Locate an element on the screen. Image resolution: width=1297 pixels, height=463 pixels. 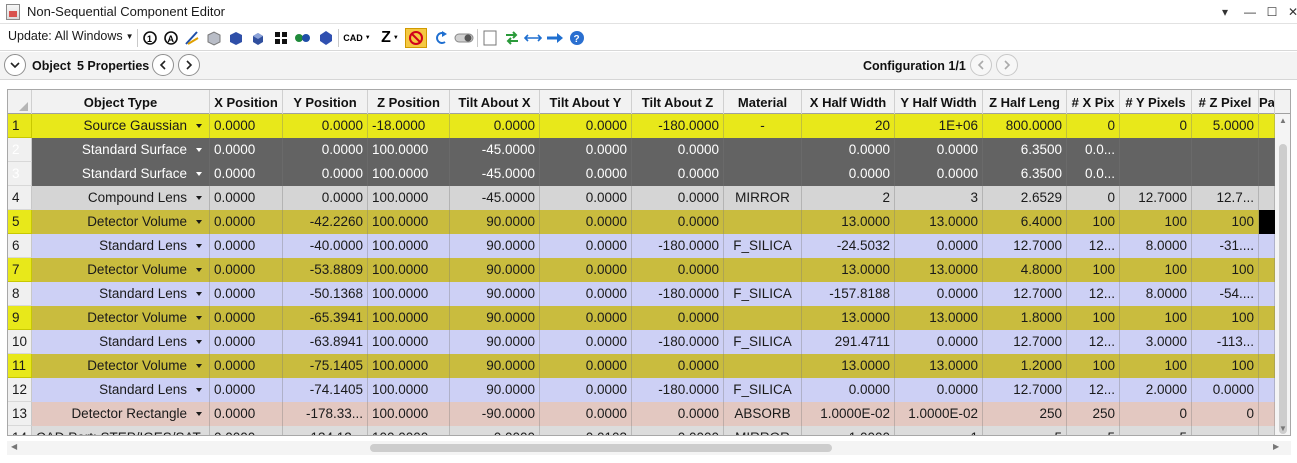
row-number: 4 is located at coordinates (20, 198).